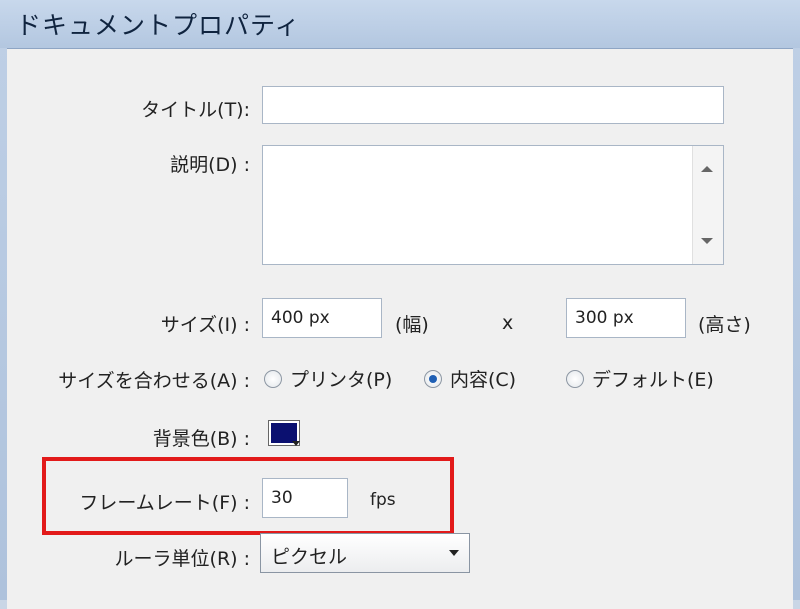  Describe the element at coordinates (653, 380) in the screenshot. I see `radio-default-label: デフォルト(E)` at that location.